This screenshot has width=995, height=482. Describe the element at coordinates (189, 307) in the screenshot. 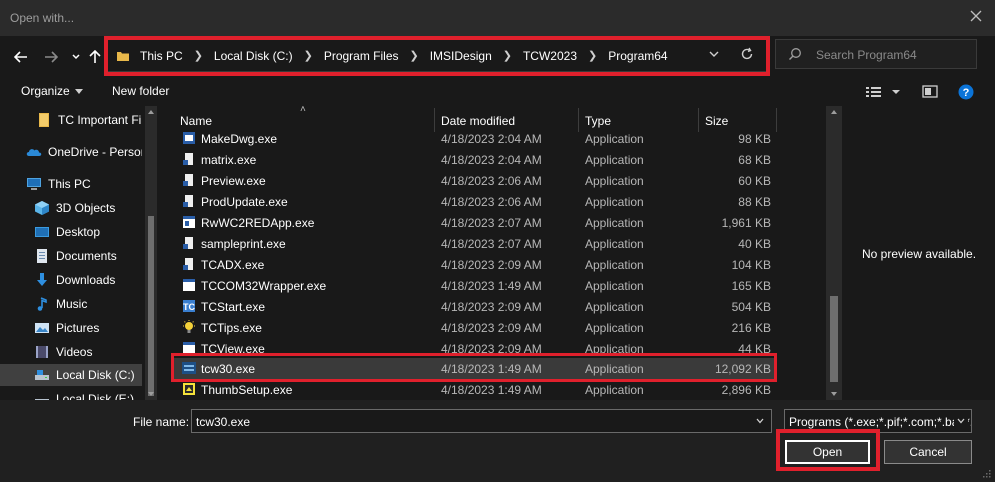

I see `svg-text: TC` at that location.